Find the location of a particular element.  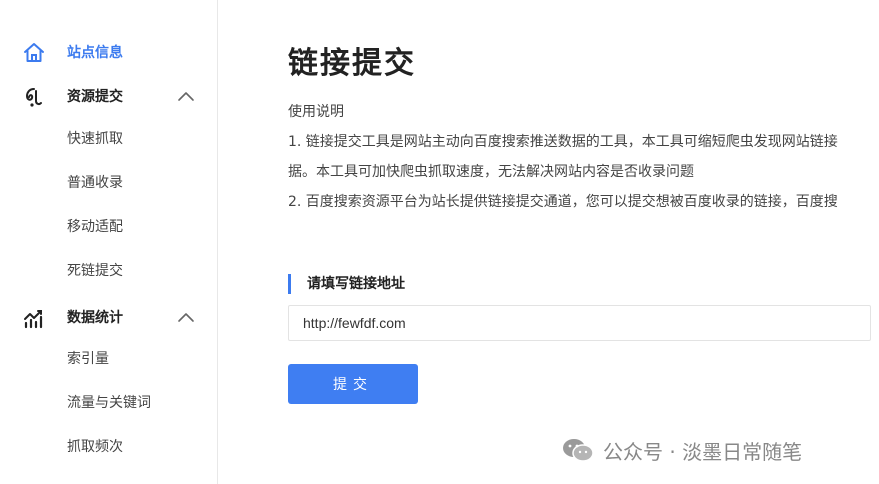

page-title: 链接提交 is located at coordinates (352, 63).